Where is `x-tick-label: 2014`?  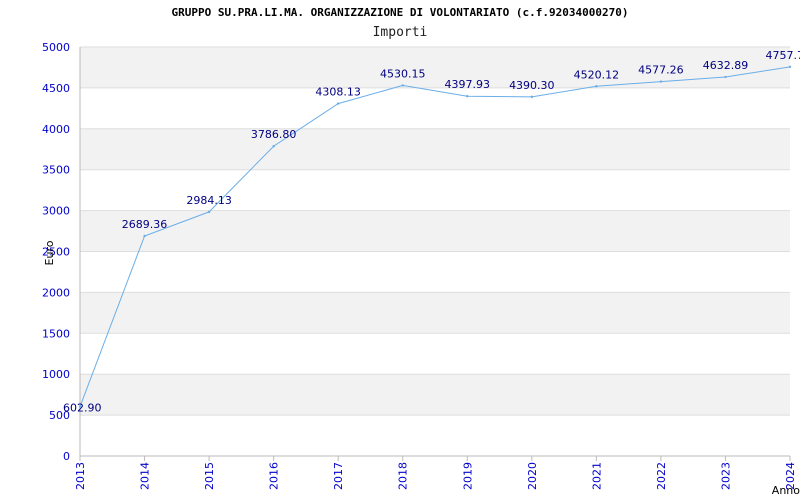
x-tick-label: 2014 is located at coordinates (145, 476).